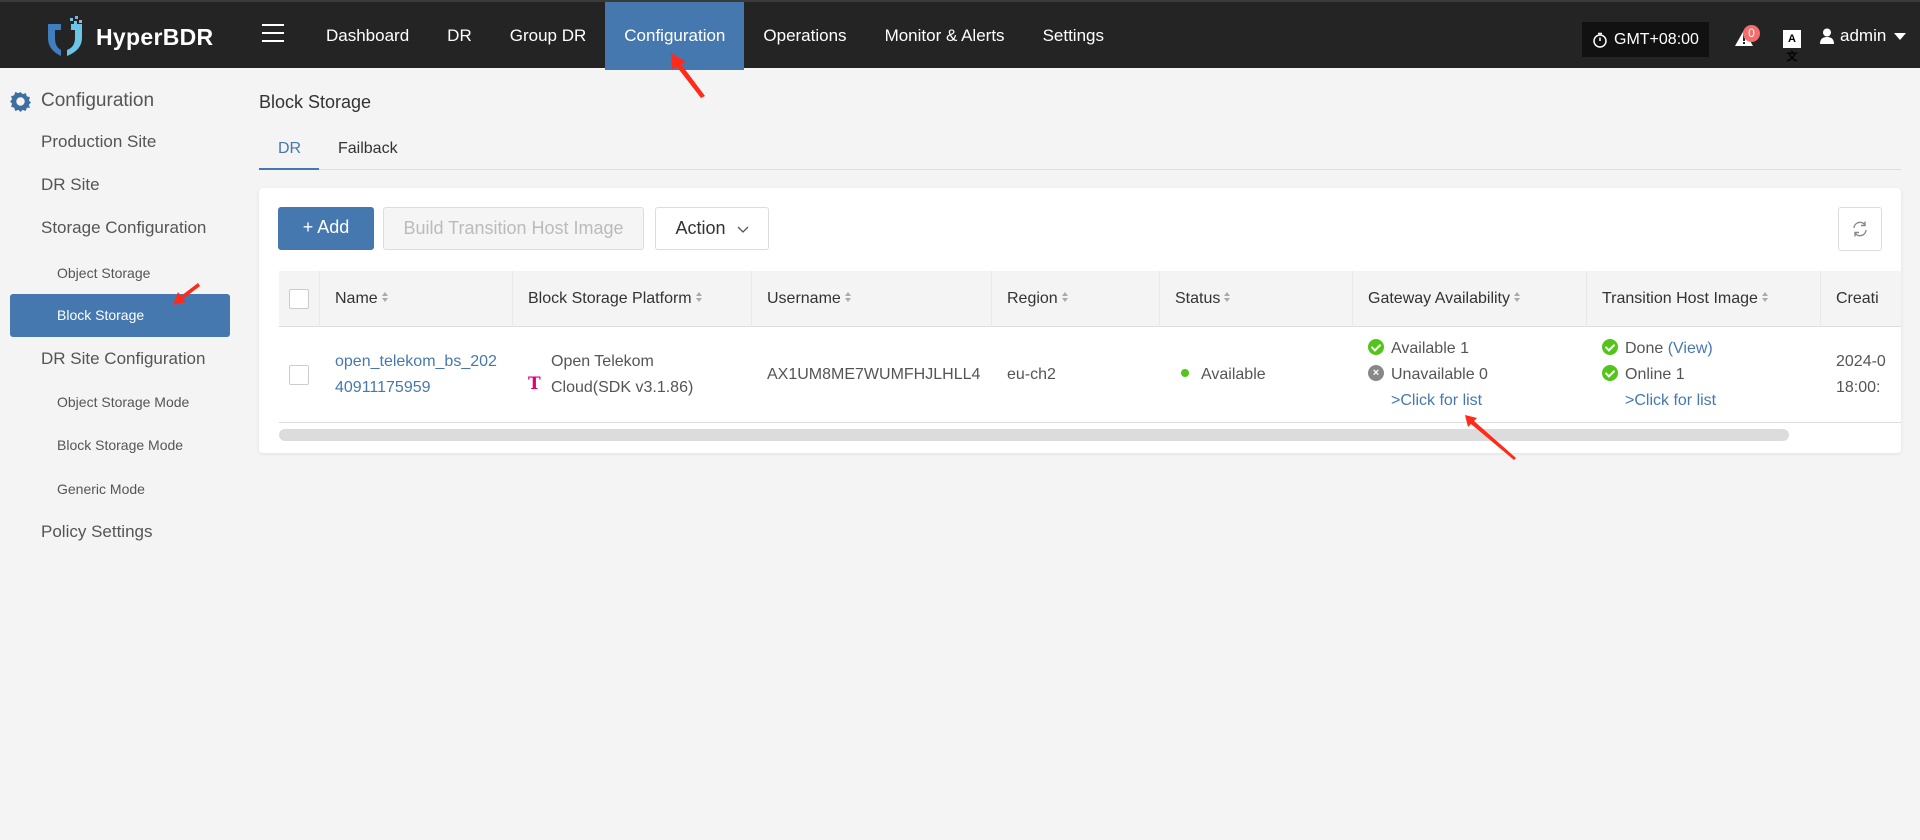  I want to click on sidebar-item-object-storage-mode: Object Storage Mode, so click(123, 402).